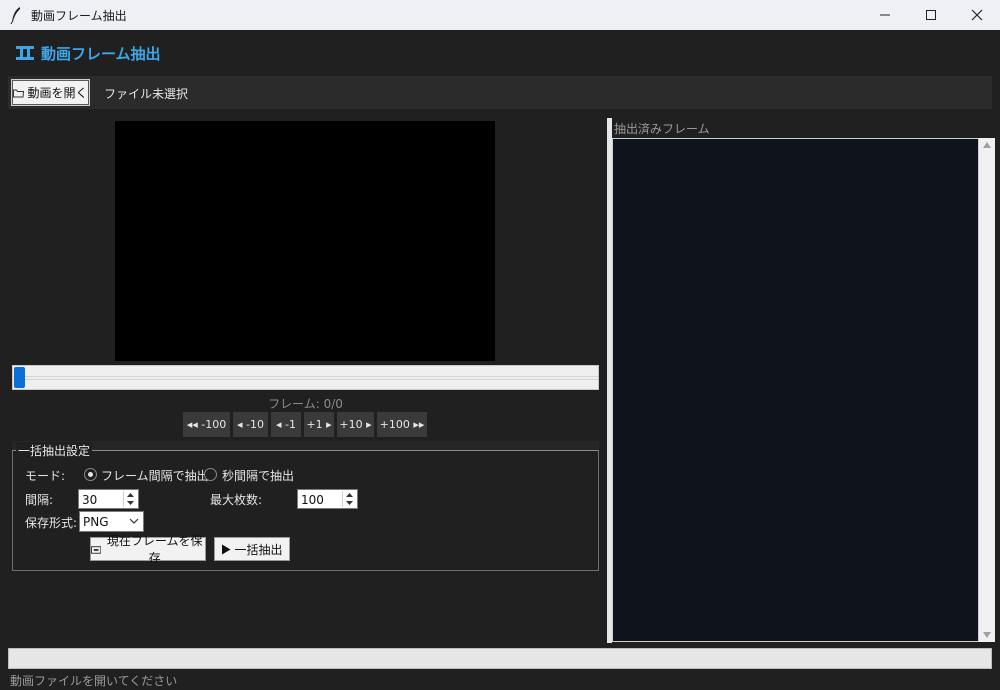 The width and height of the screenshot is (1000, 690). I want to click on format-label: 保存形式:, so click(51, 523).